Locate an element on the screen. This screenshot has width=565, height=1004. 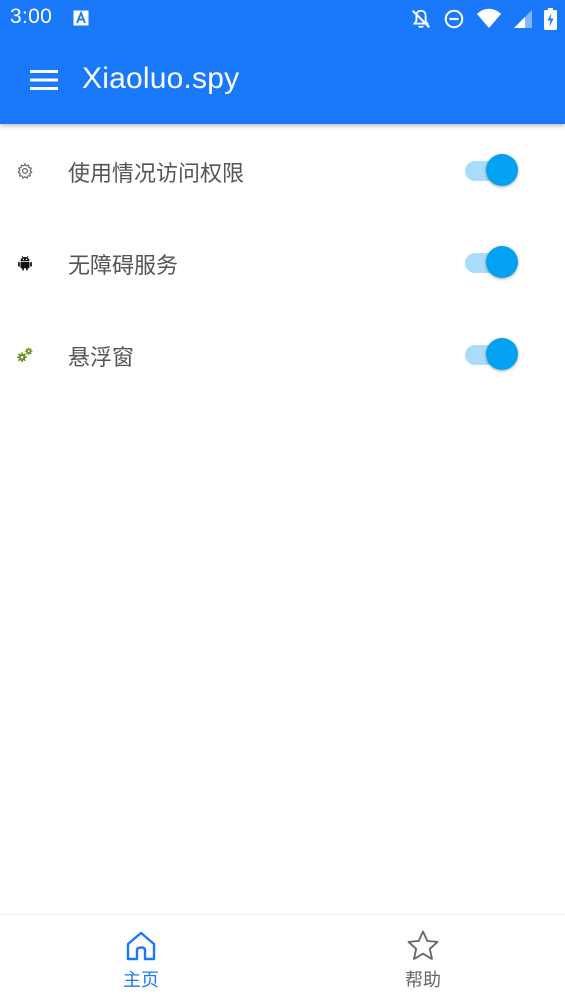
do-not-disturb-icon is located at coordinates (454, 19).